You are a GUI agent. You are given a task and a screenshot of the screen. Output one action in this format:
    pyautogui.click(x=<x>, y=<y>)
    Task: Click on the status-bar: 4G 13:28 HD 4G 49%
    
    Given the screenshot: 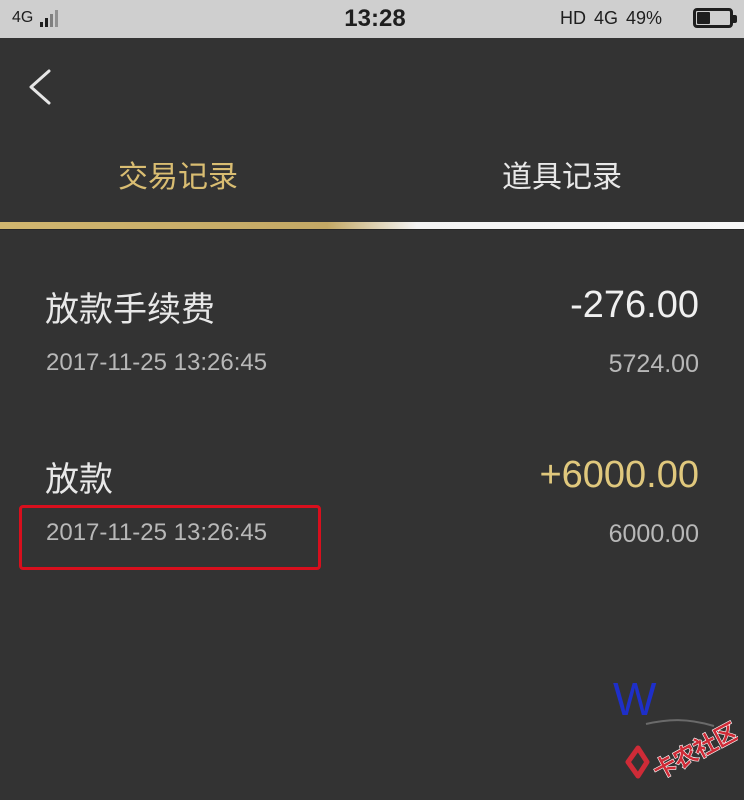 What is the action you would take?
    pyautogui.click(x=372, y=19)
    